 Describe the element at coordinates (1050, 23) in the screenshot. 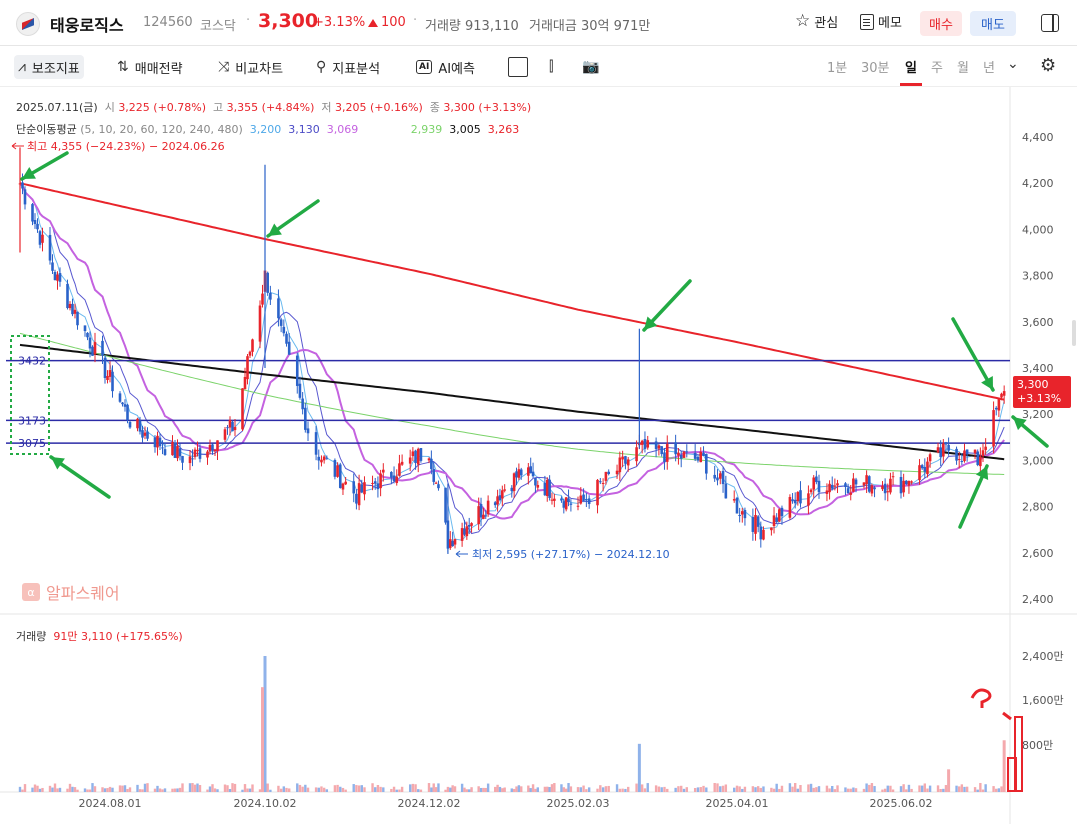

I see `panel-layout-icon` at that location.